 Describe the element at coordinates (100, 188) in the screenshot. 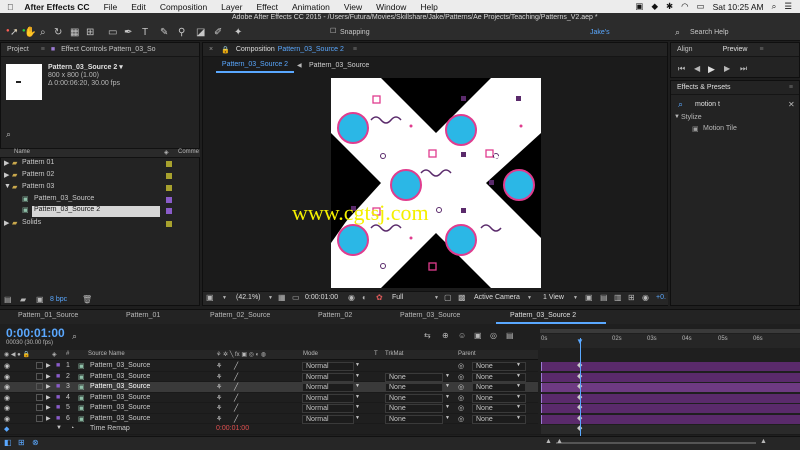

I see `project-item-pattern-03: ▼ ▰ Pattern 03` at that location.